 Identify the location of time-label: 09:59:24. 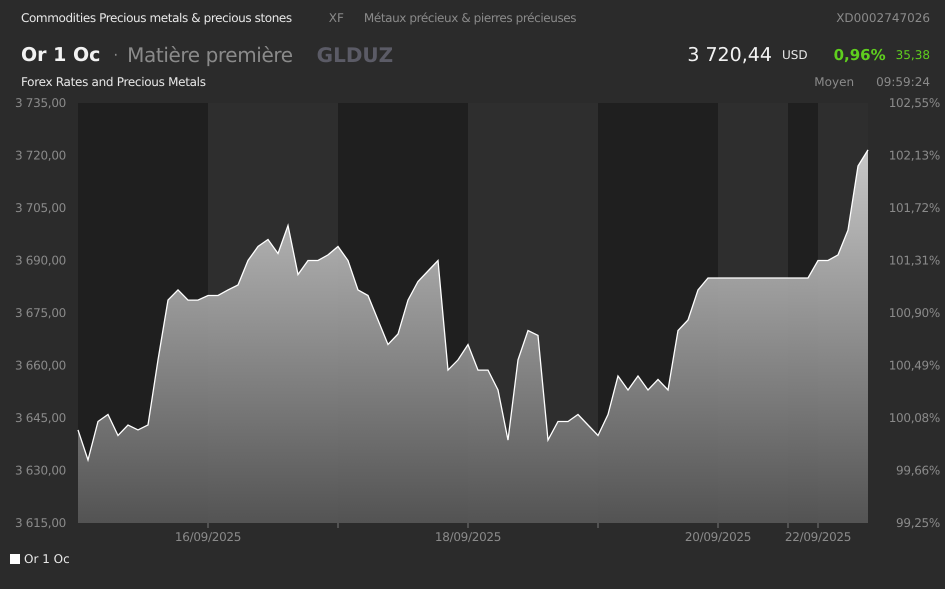
(903, 82).